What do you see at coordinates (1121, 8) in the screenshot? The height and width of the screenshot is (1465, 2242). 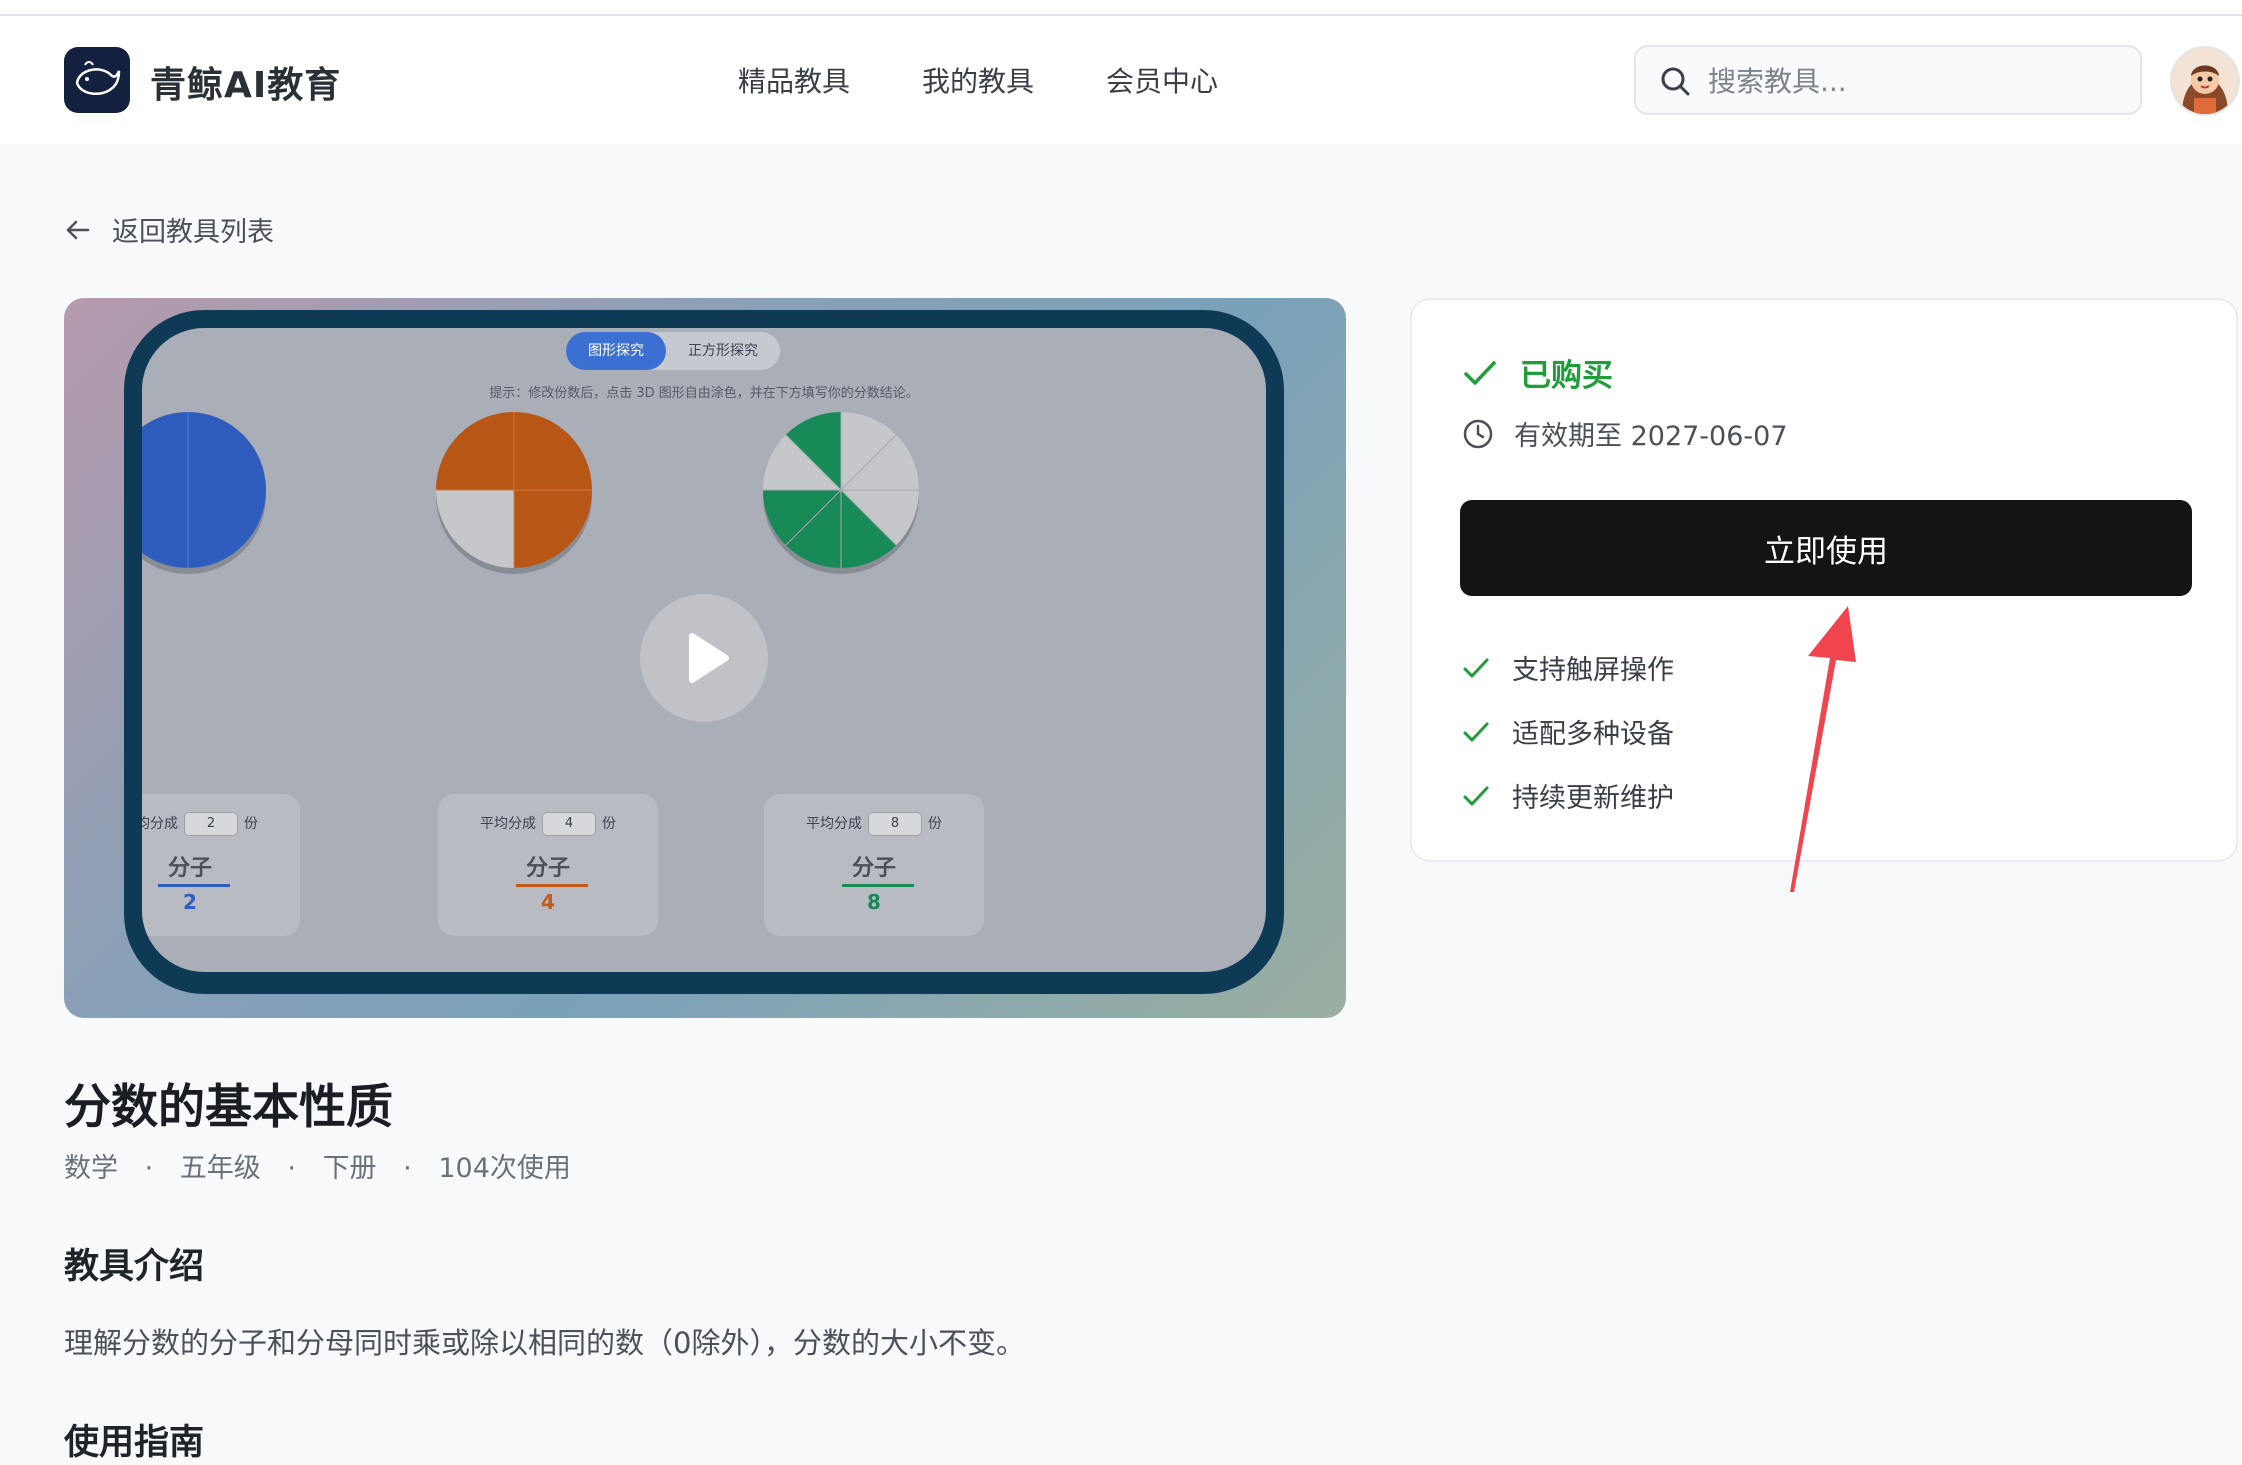 I see `top-border` at bounding box center [1121, 8].